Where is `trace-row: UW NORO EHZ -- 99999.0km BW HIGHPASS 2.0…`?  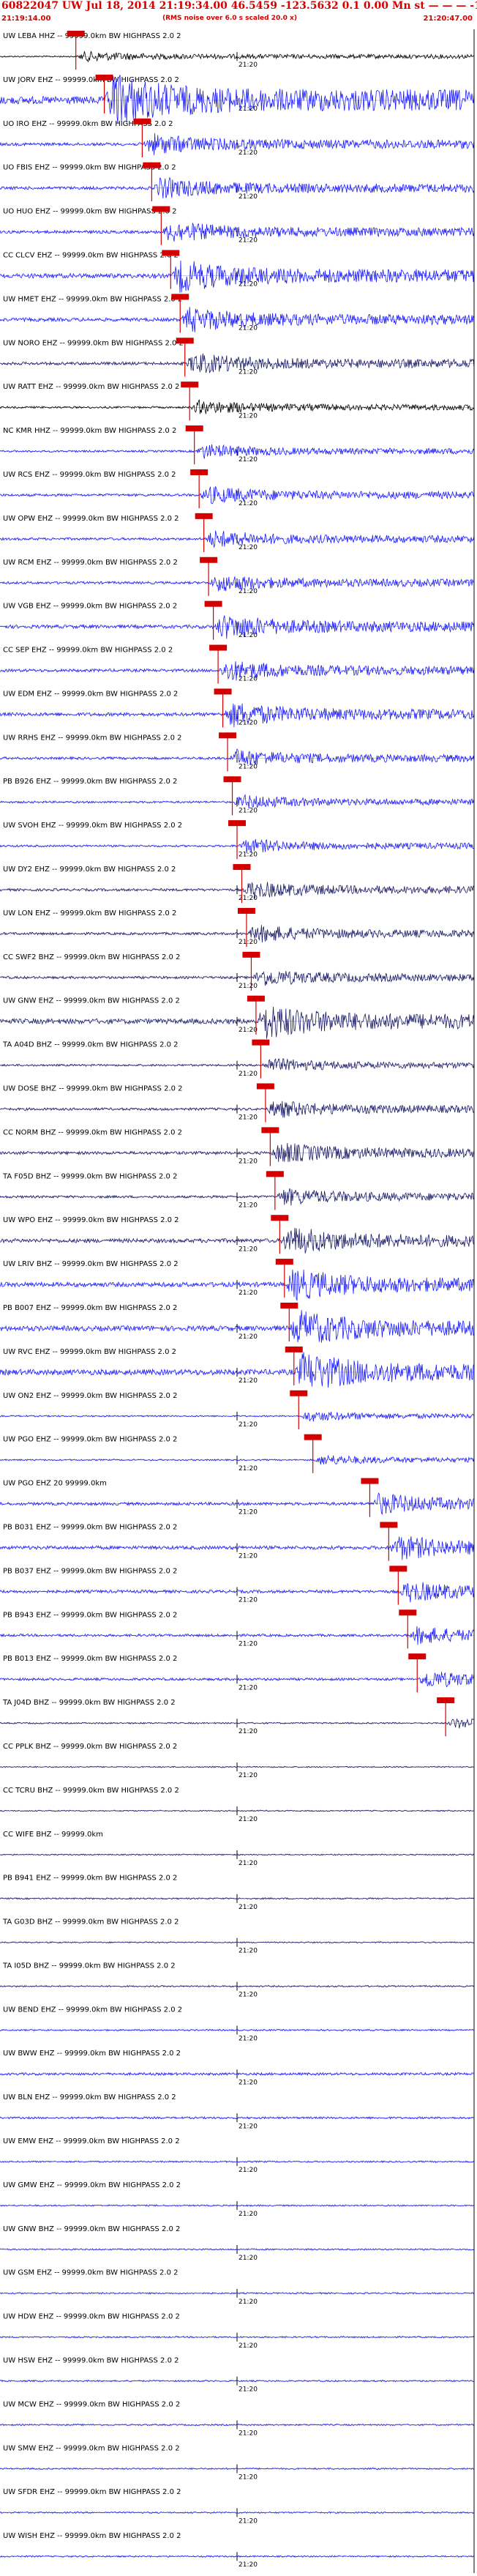
trace-row: UW NORO EHZ -- 99999.0km BW HIGHPASS 2.0… is located at coordinates (237, 357).